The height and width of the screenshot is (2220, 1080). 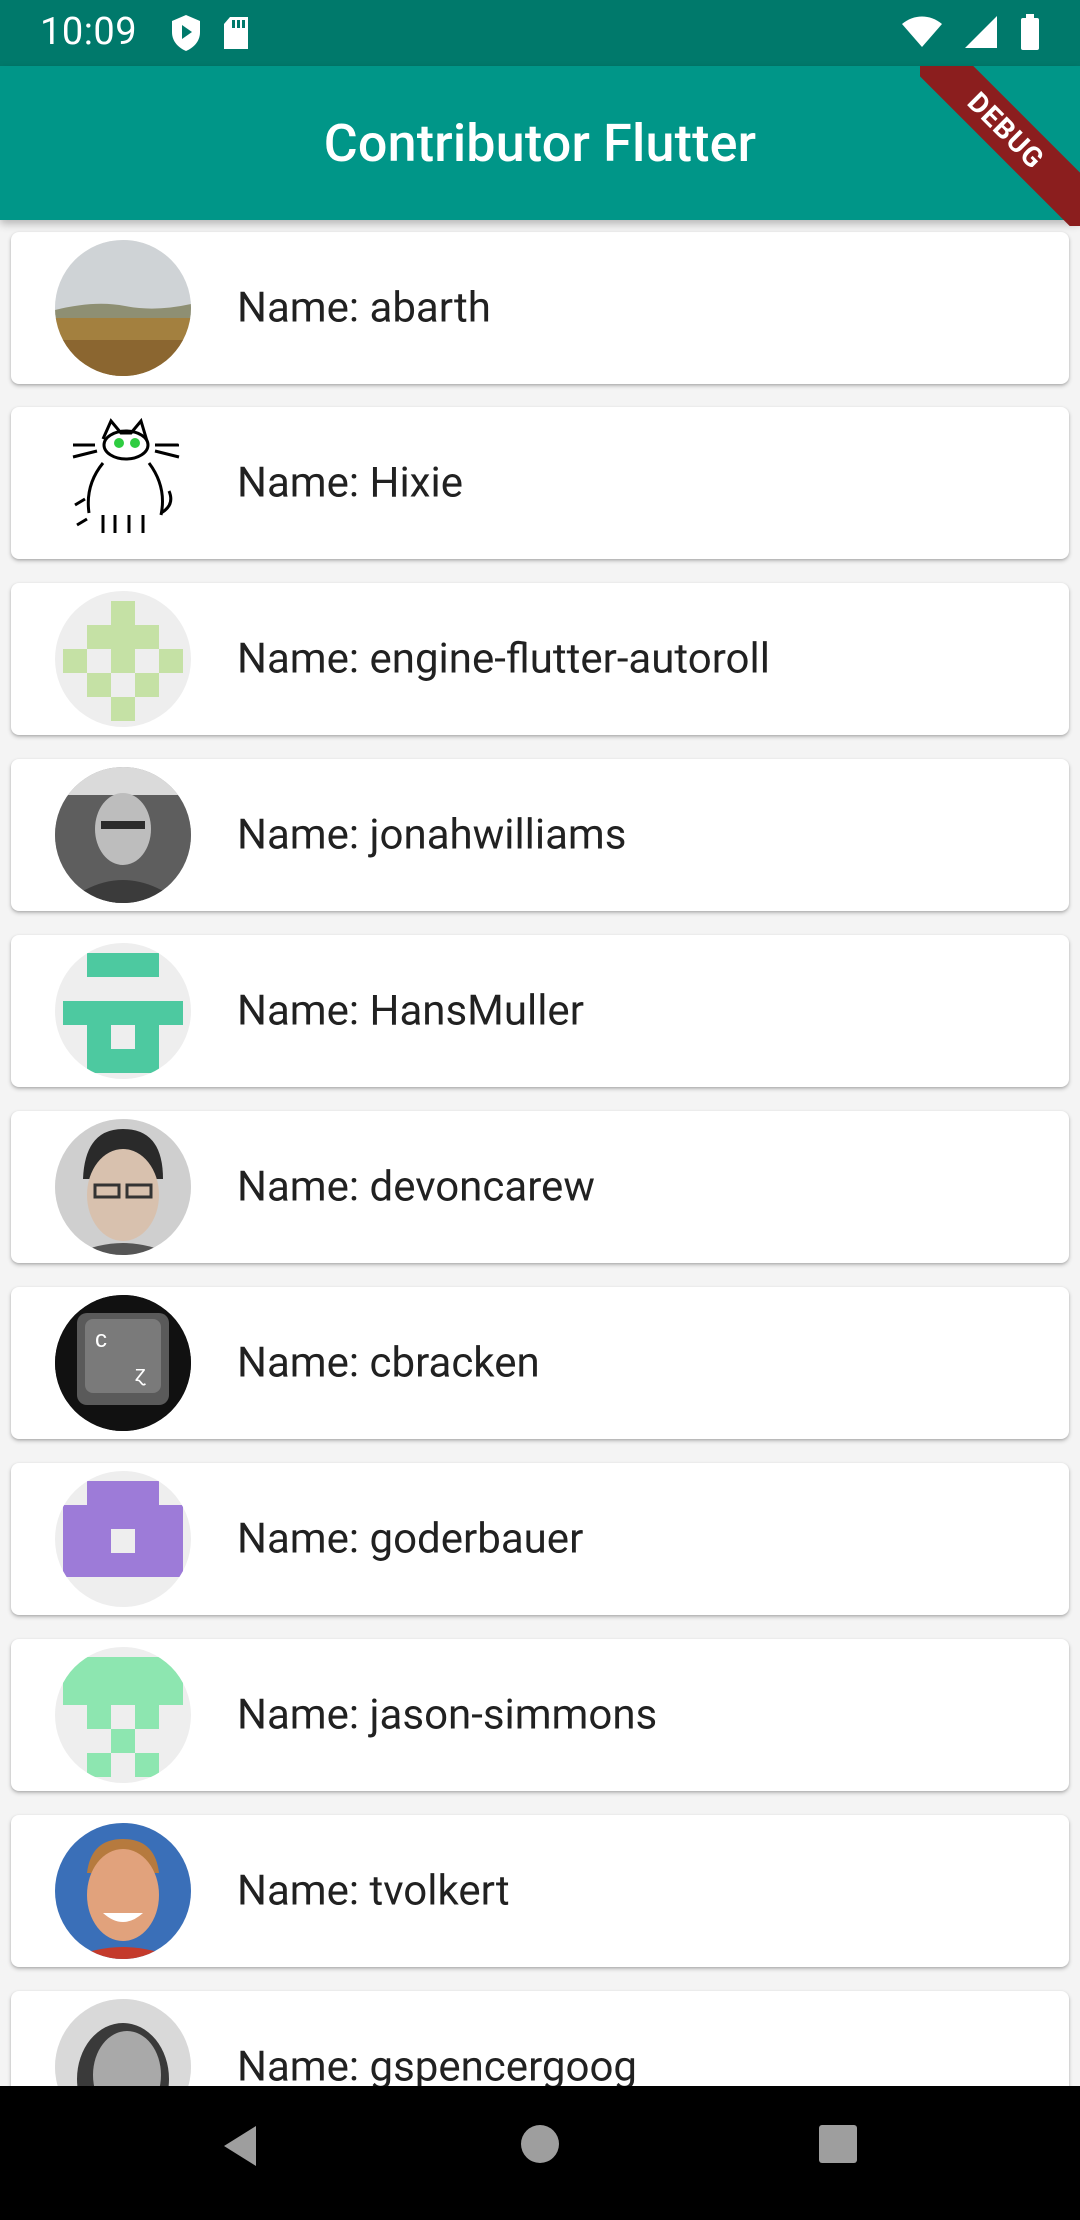 What do you see at coordinates (410, 1011) in the screenshot?
I see `contributor-name: Name: HansMuller` at bounding box center [410, 1011].